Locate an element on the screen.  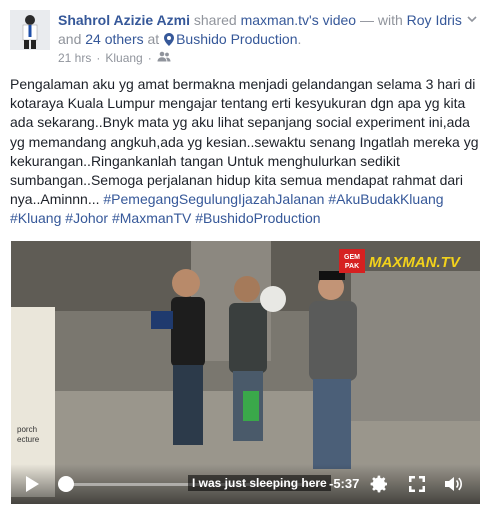
play-icon is located at coordinates (32, 484).